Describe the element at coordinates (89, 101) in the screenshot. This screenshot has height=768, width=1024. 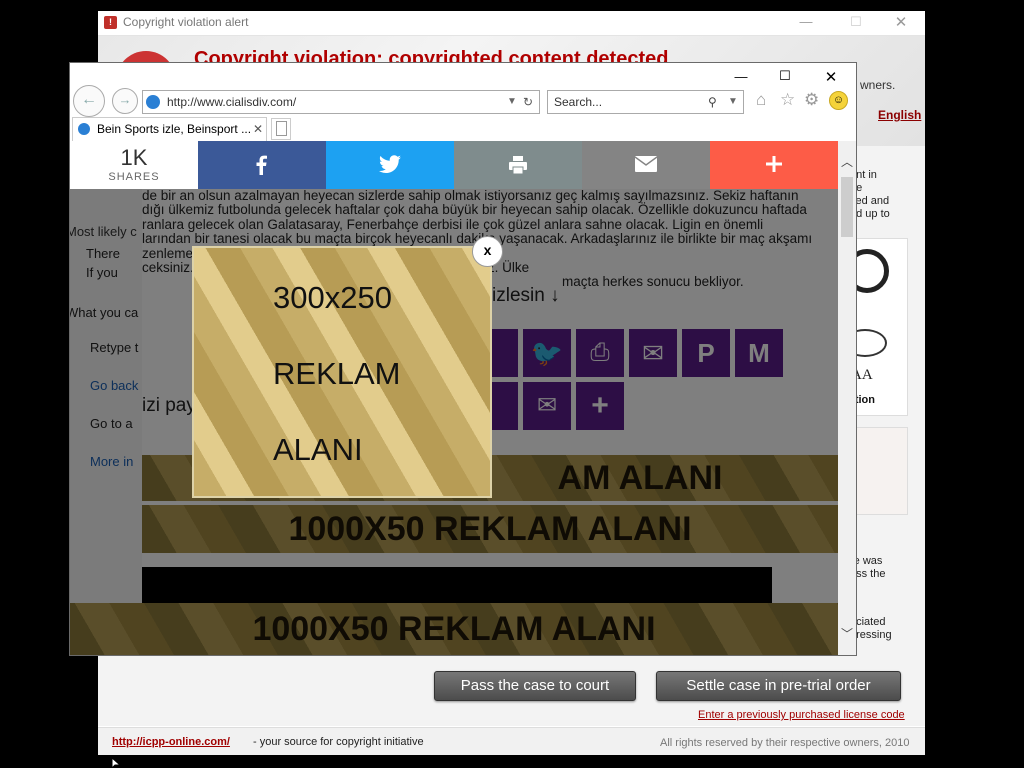
I see `back-arrow-icon: ←` at that location.